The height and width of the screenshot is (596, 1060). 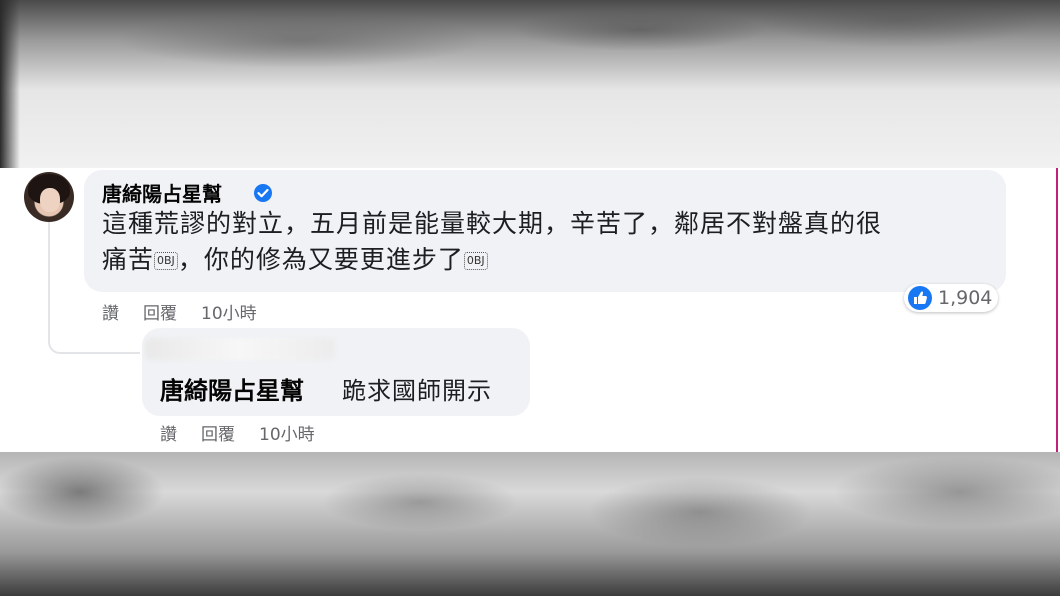 I want to click on comment-text-line2b: ，你的修為又要更進步了, so click(x=320, y=259).